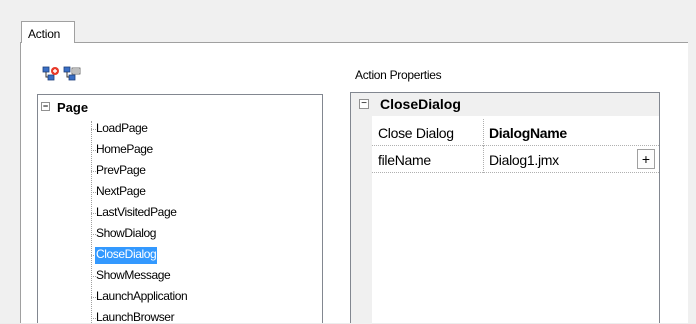 The image size is (696, 324). What do you see at coordinates (416, 133) in the screenshot?
I see `property-name: Close Dialog` at bounding box center [416, 133].